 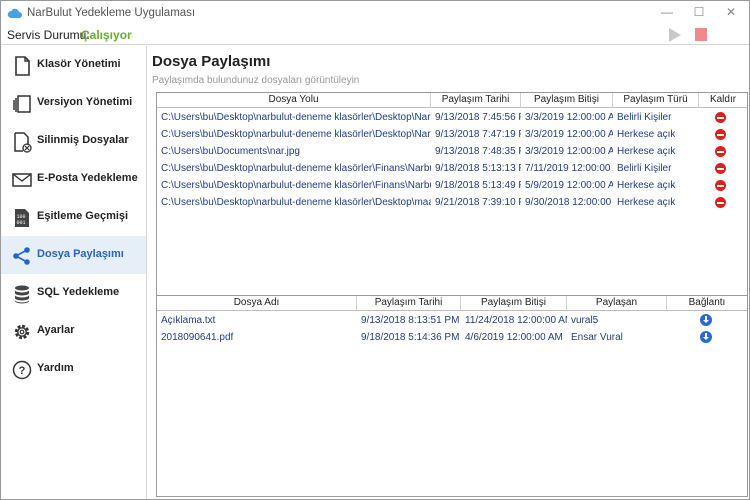 What do you see at coordinates (56, 330) in the screenshot?
I see `sidebar-item-label: Ayarlar` at bounding box center [56, 330].